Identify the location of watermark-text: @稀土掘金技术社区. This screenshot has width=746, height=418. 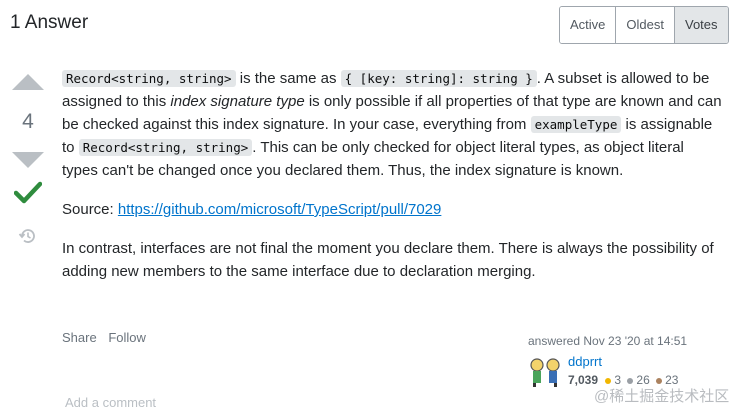
(662, 396).